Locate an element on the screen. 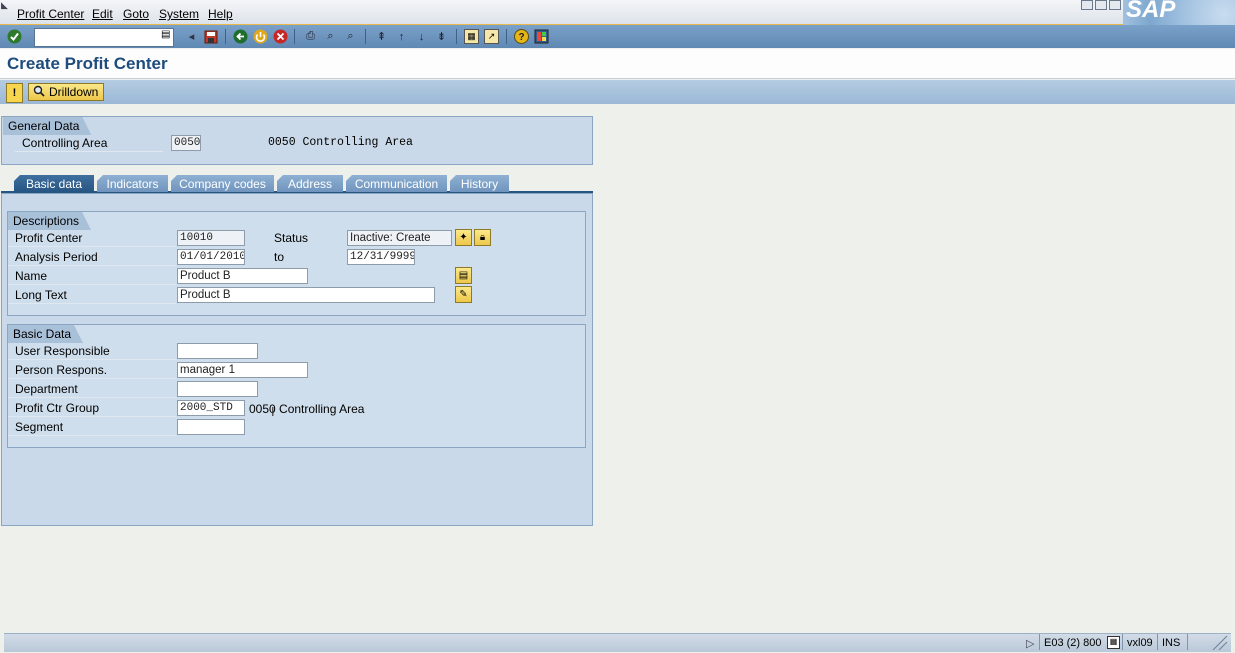 The width and height of the screenshot is (1235, 653). save-icon is located at coordinates (210, 36).